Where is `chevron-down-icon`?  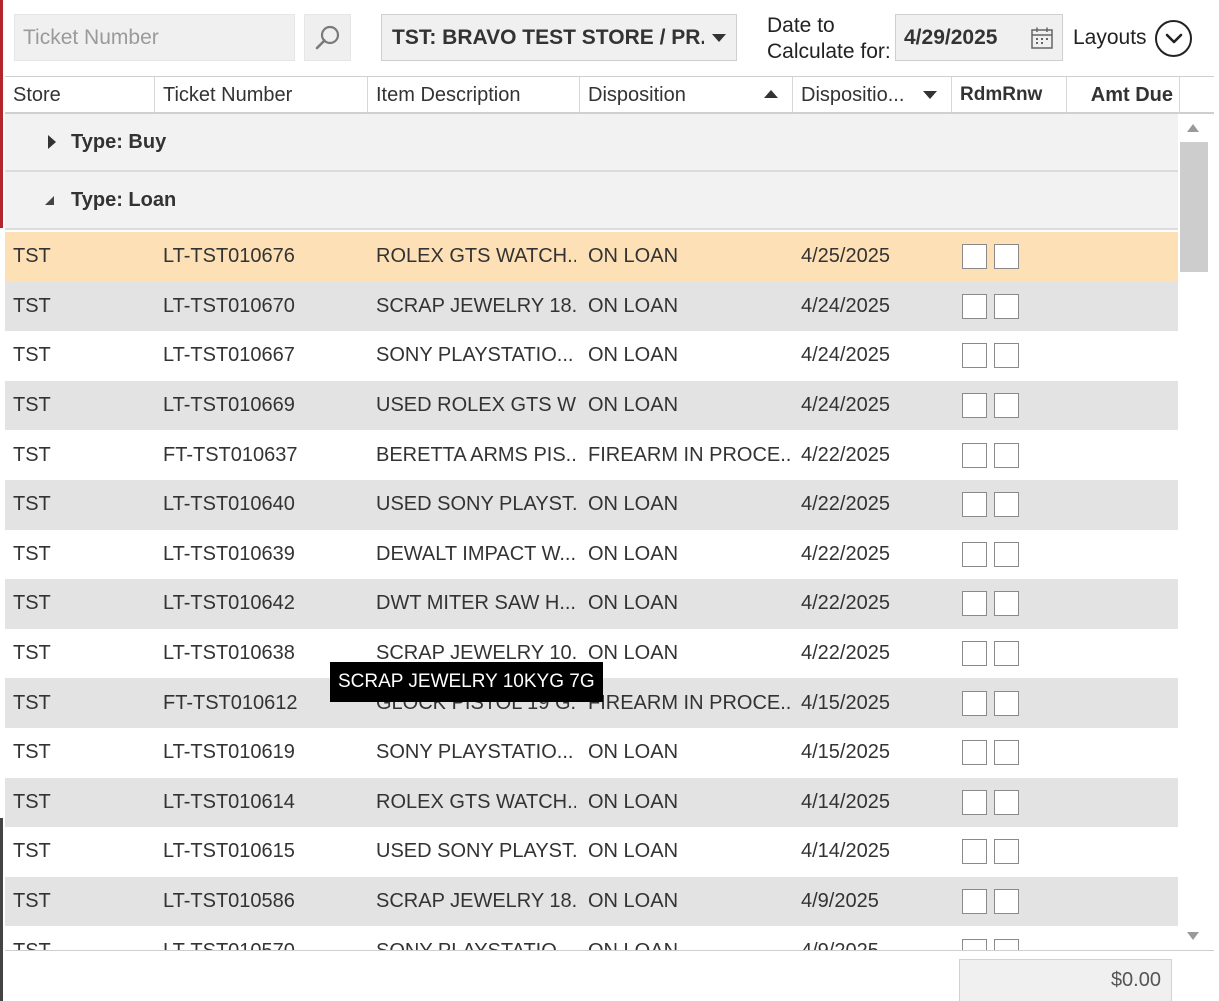
chevron-down-icon is located at coordinates (1173, 38).